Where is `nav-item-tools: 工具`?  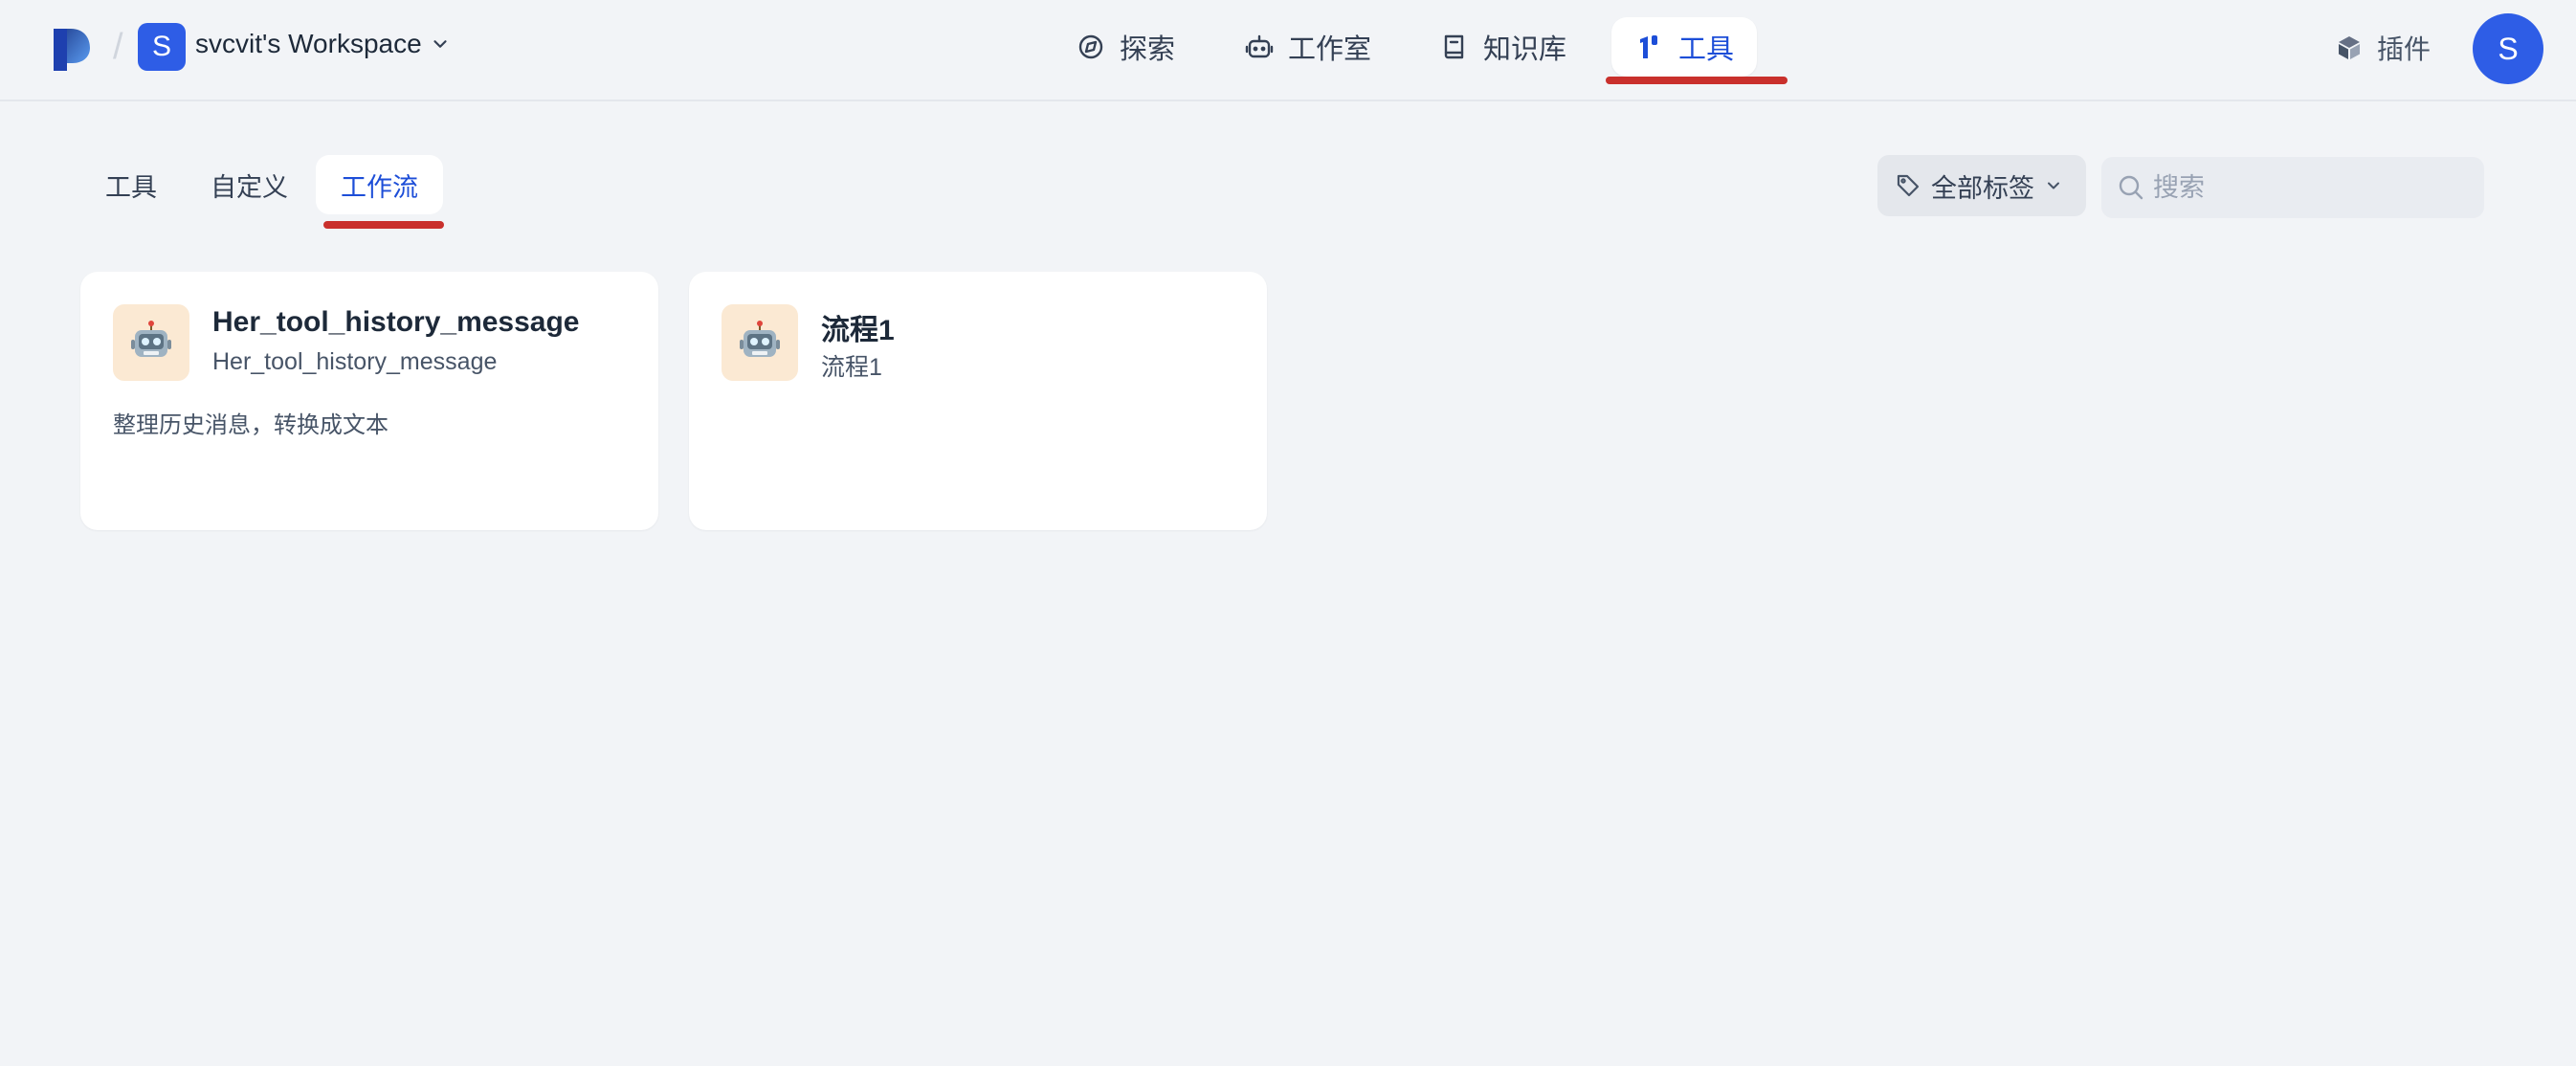 nav-item-tools: 工具 is located at coordinates (1684, 47).